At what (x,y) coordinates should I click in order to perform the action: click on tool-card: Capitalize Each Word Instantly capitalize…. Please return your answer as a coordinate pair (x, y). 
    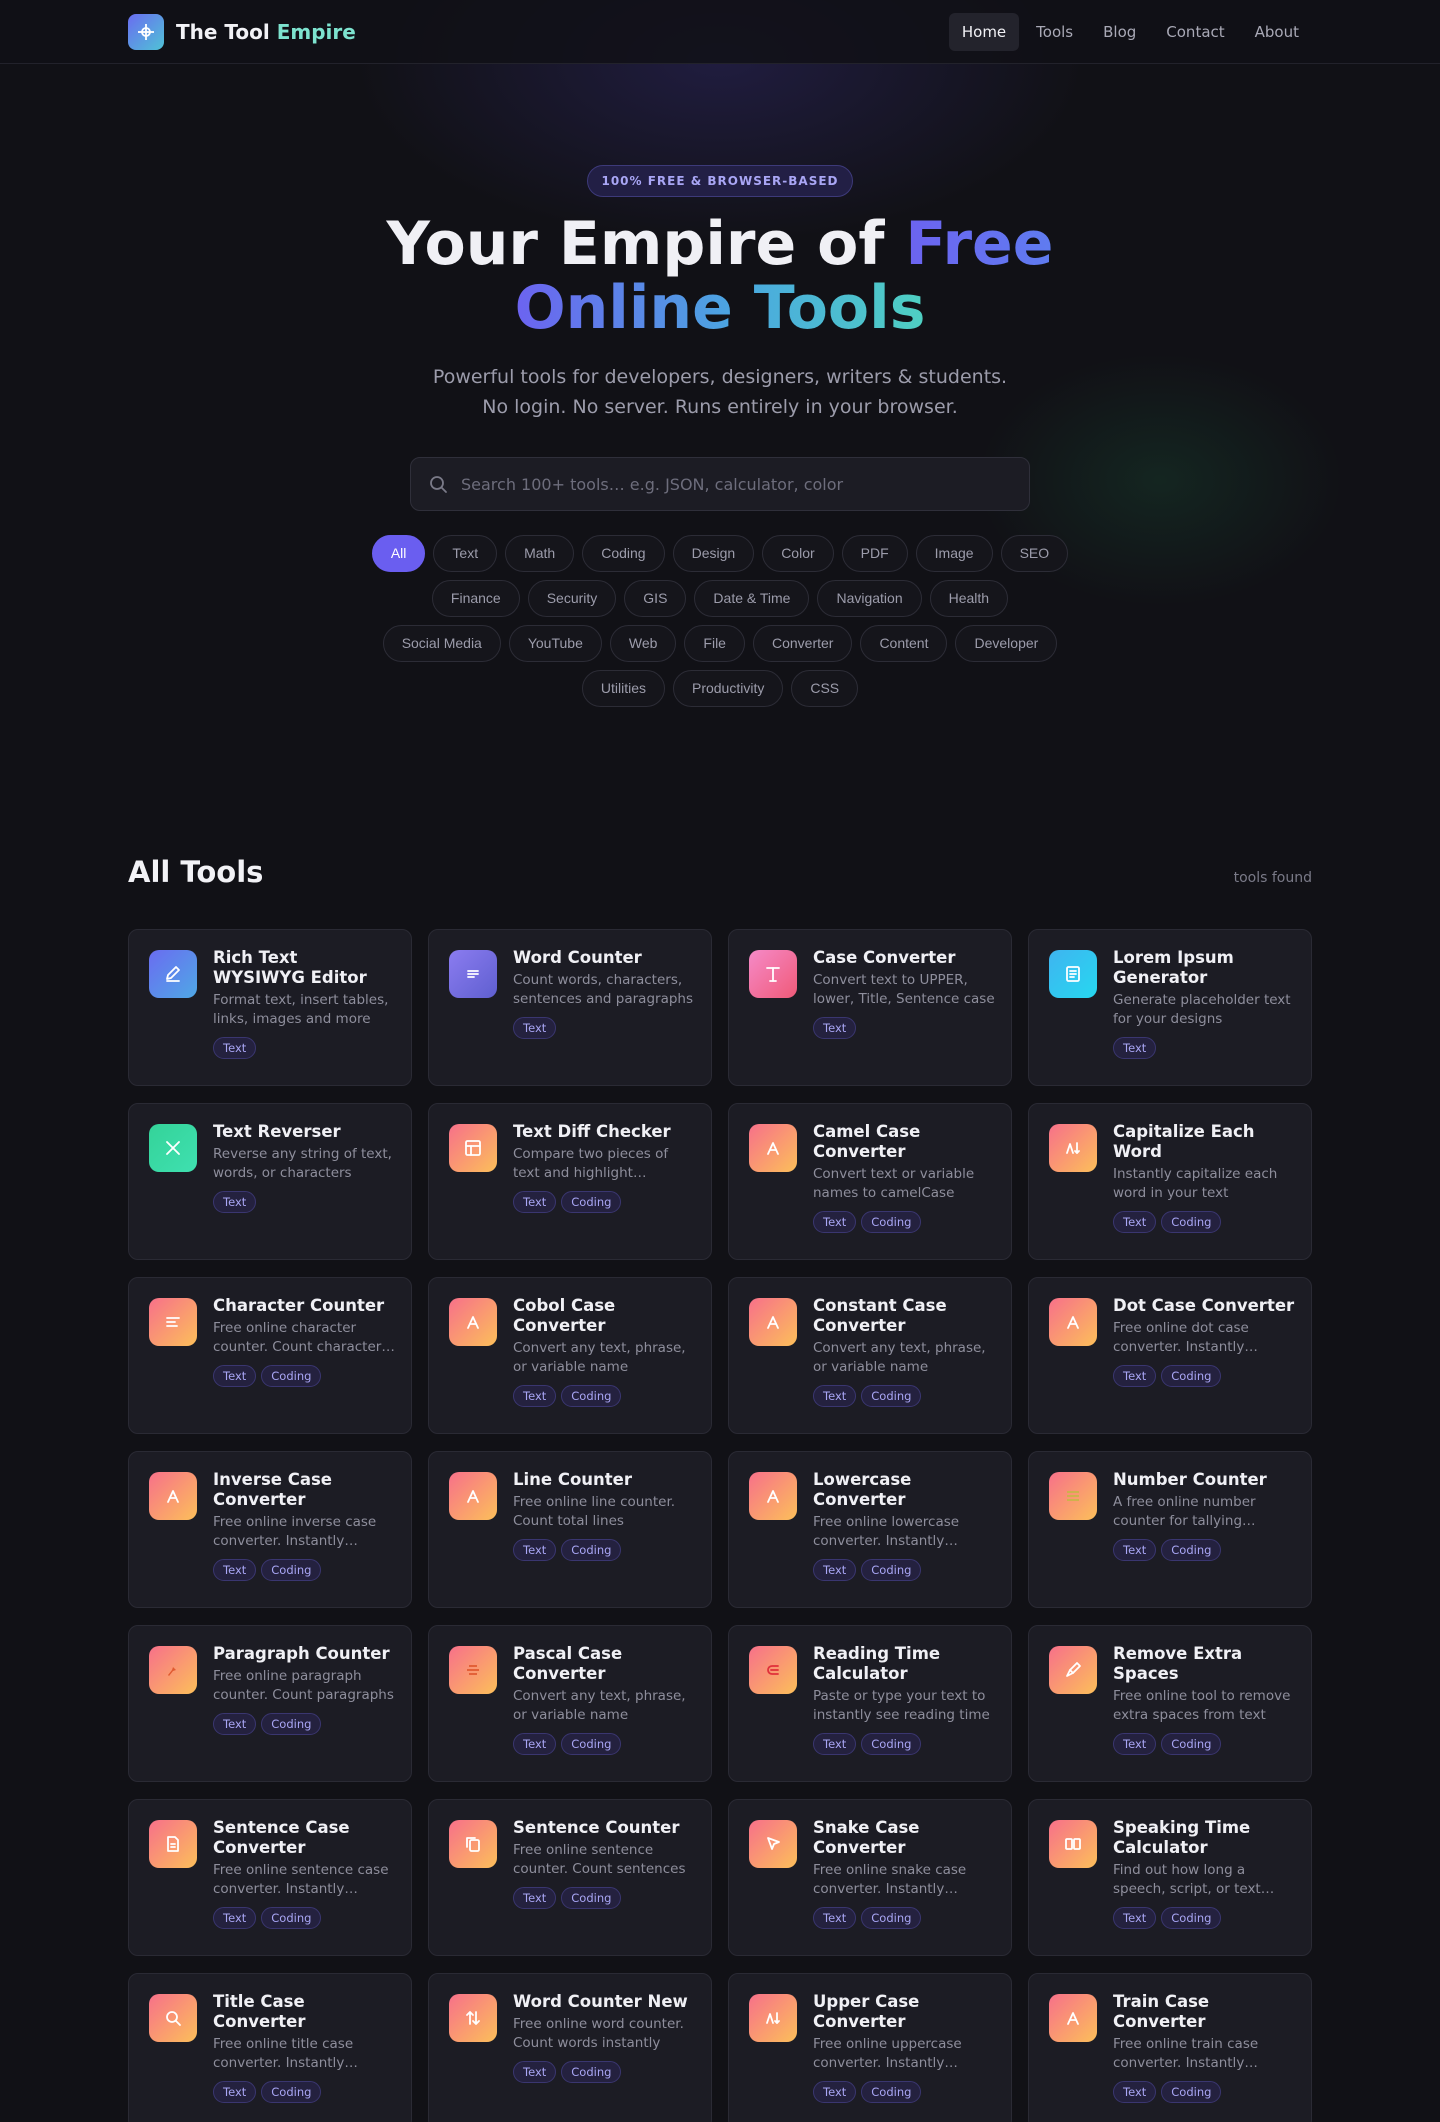
    Looking at the image, I should click on (1170, 1181).